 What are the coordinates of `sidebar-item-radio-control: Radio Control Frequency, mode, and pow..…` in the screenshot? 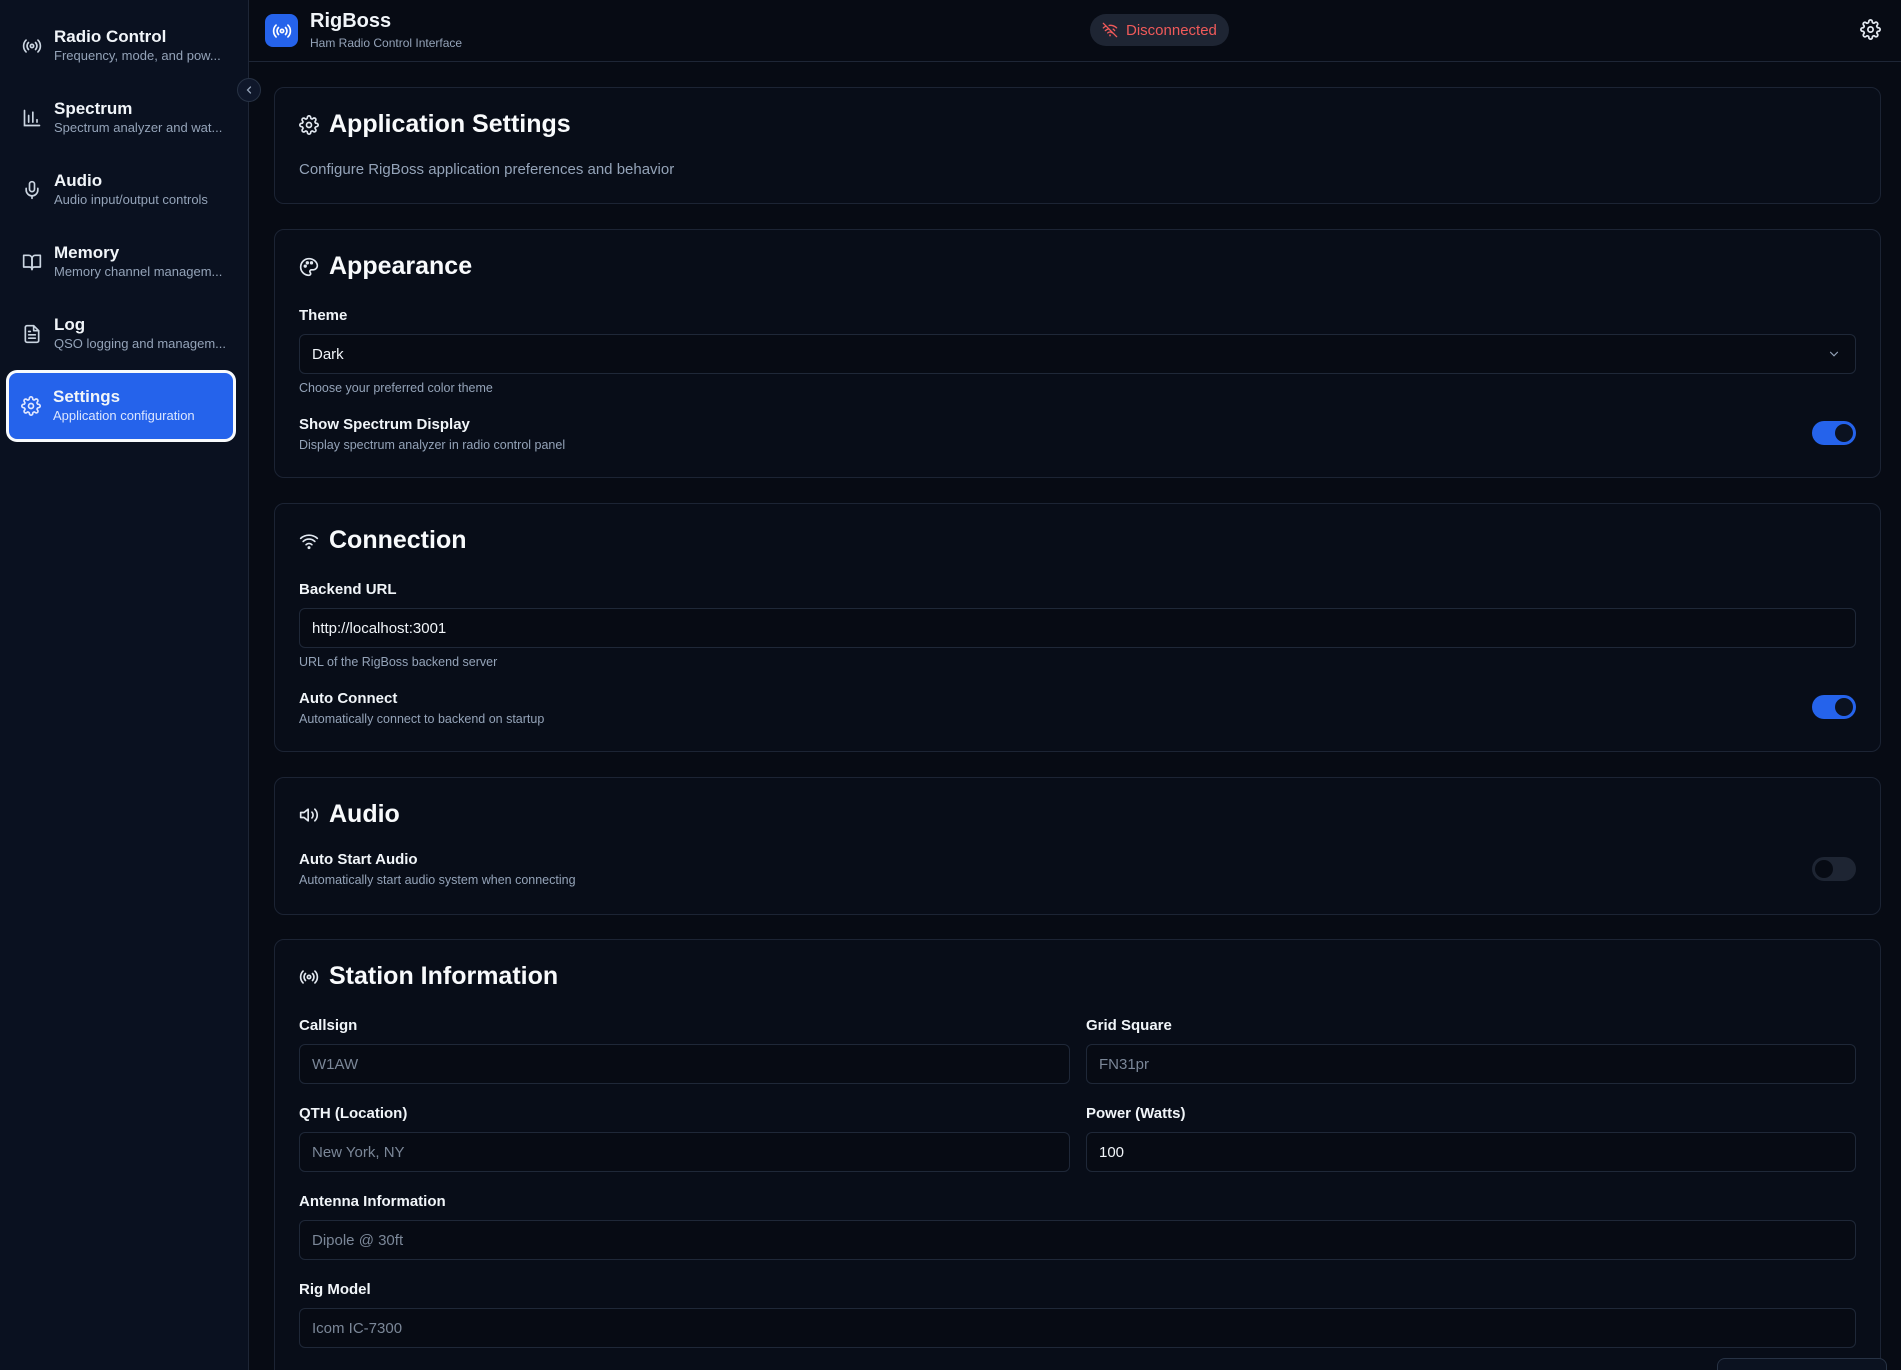 It's located at (121, 46).